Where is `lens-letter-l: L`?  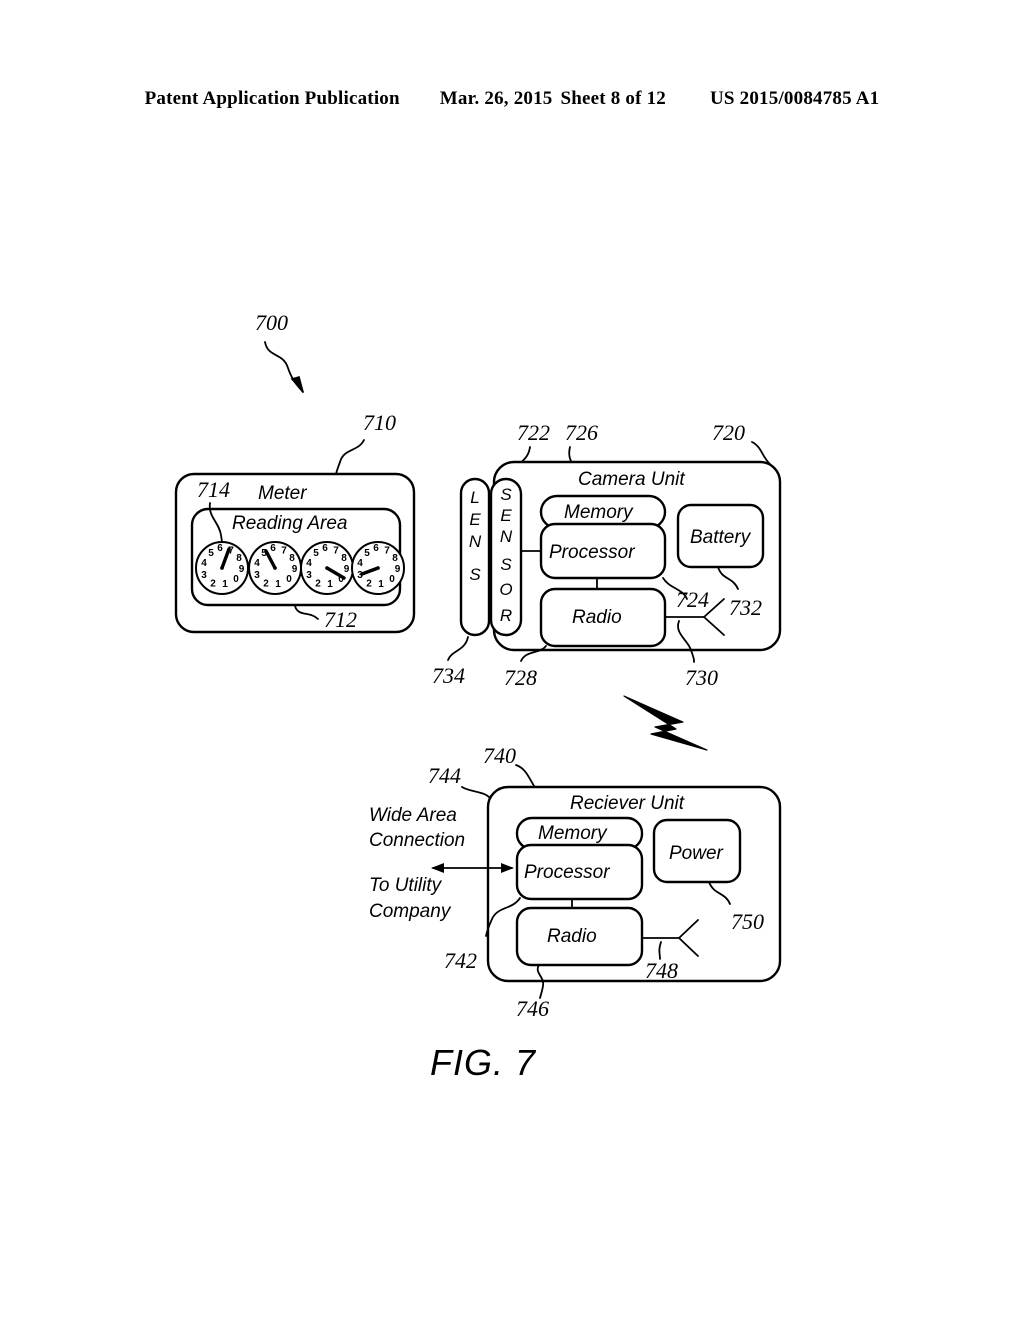 lens-letter-l: L is located at coordinates (474, 497).